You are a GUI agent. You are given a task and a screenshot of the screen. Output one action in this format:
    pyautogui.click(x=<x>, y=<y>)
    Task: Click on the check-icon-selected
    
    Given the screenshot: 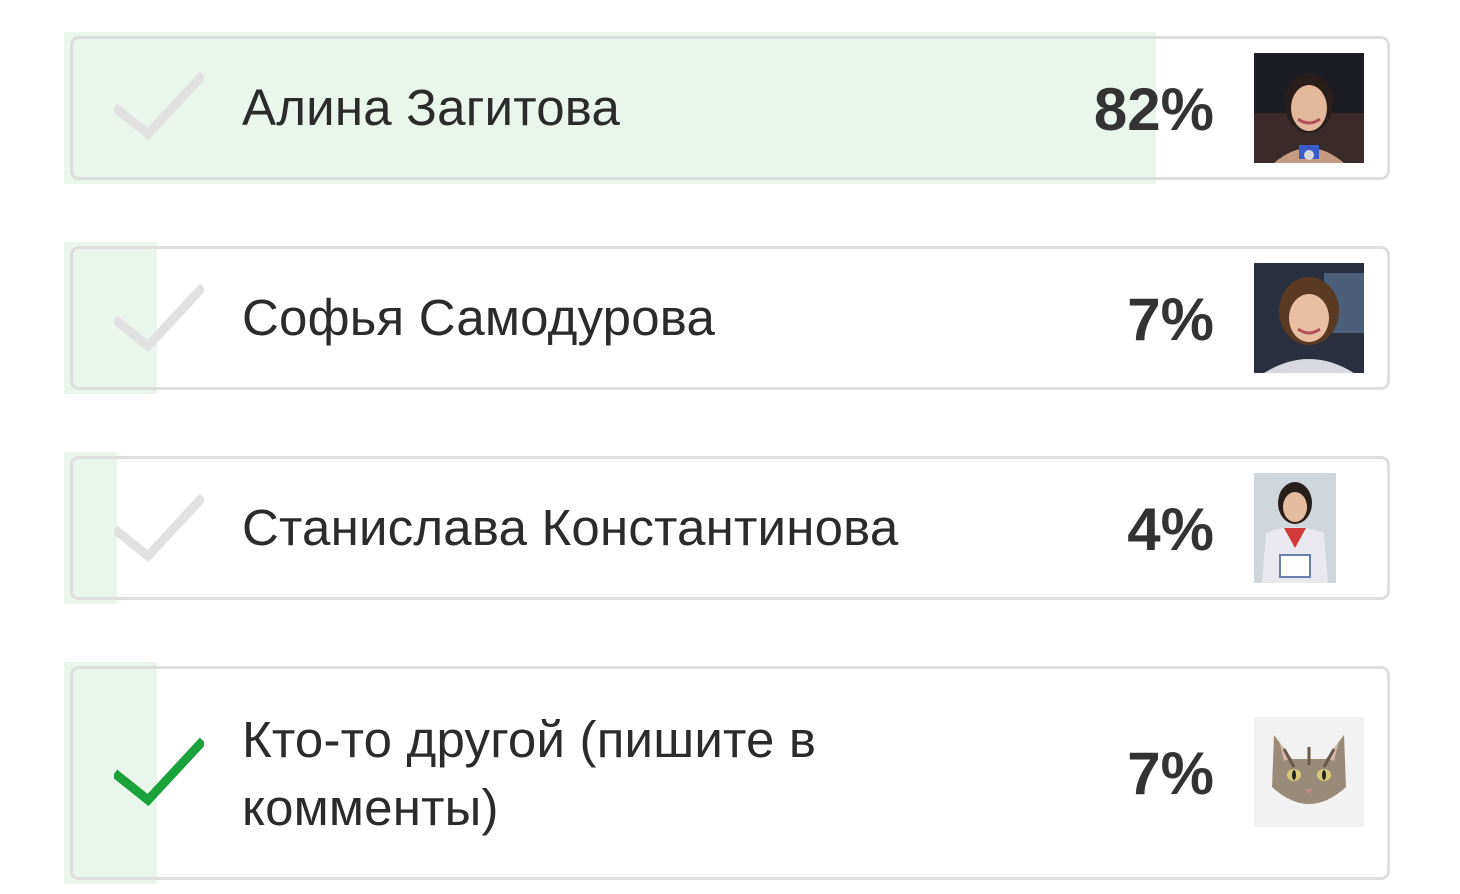 What is the action you would take?
    pyautogui.click(x=159, y=772)
    